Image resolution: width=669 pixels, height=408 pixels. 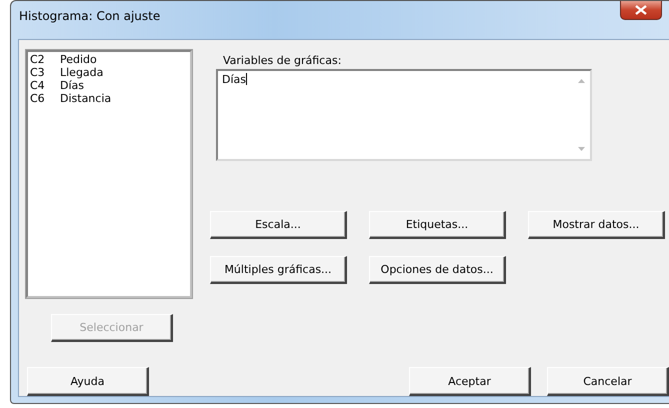 I want to click on window-title: Histograma: Con ajuste, so click(x=89, y=16).